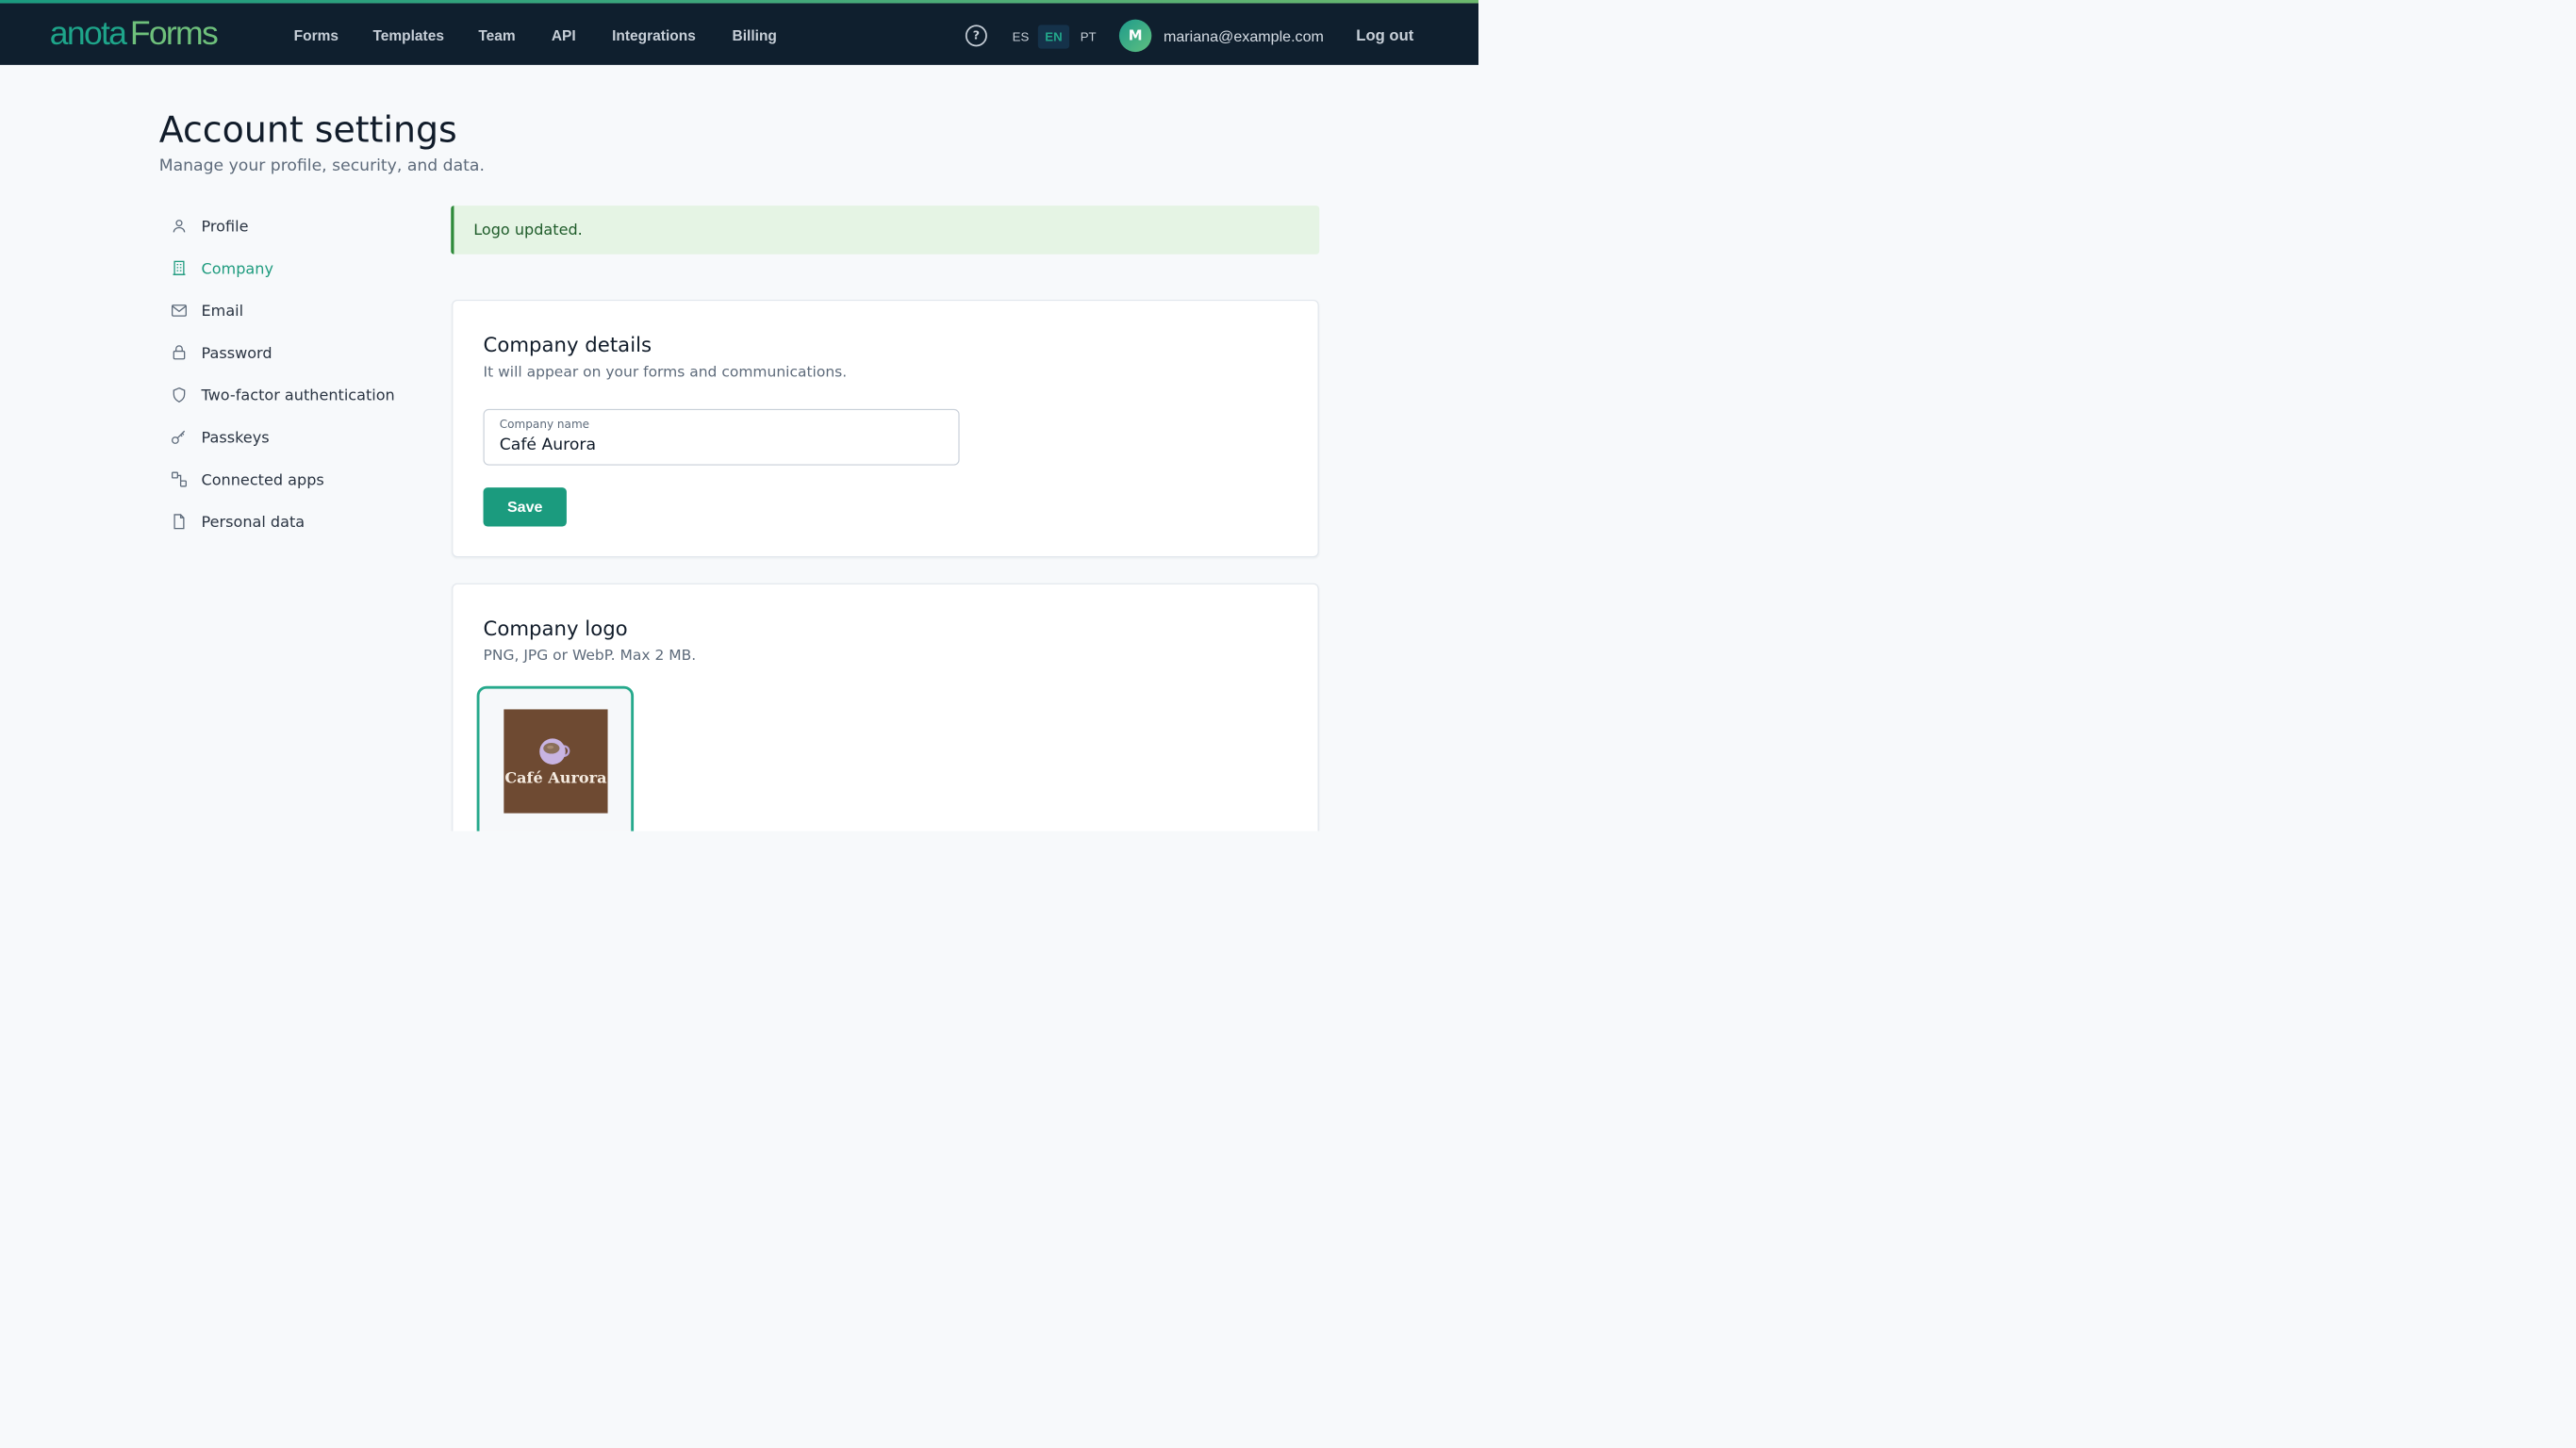  I want to click on nav-forms: Forms, so click(316, 35).